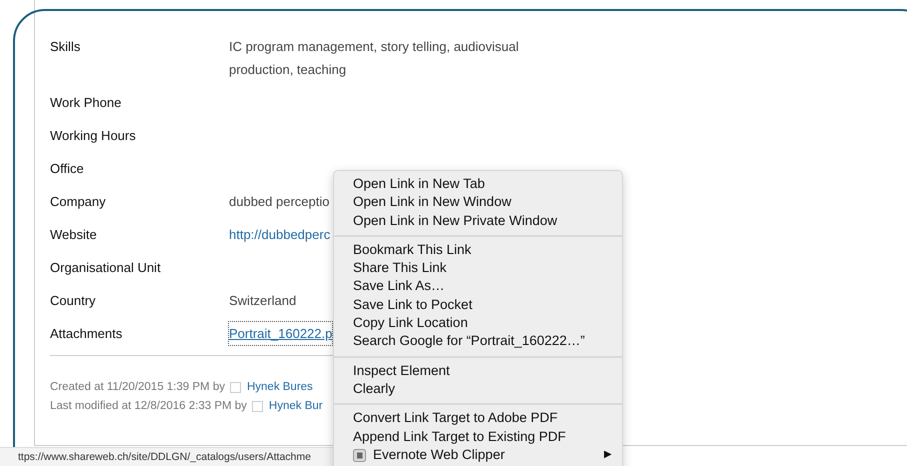  I want to click on field-value: Switzerland, so click(262, 301).